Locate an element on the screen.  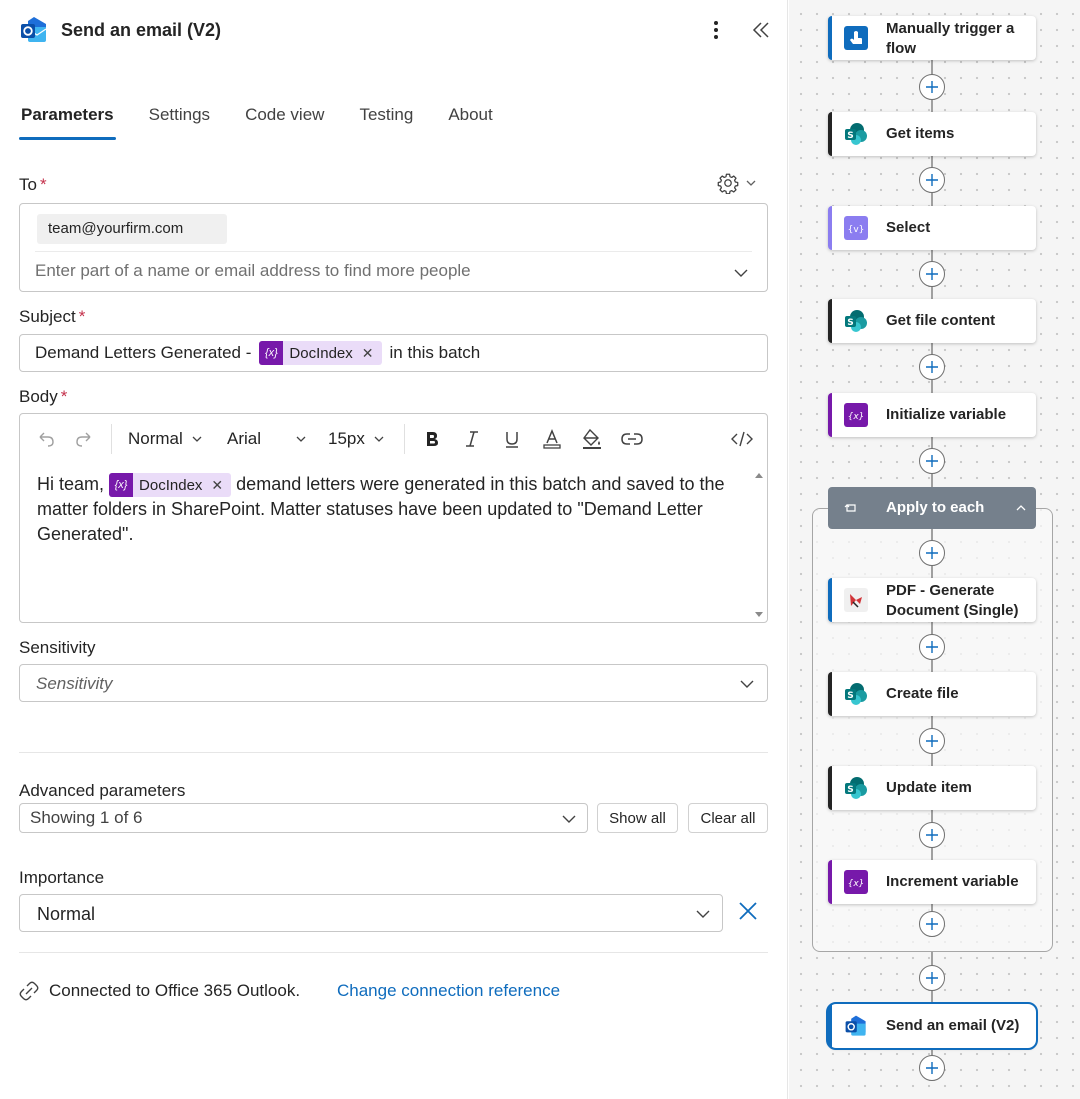
required-mark: * is located at coordinates (43, 184).